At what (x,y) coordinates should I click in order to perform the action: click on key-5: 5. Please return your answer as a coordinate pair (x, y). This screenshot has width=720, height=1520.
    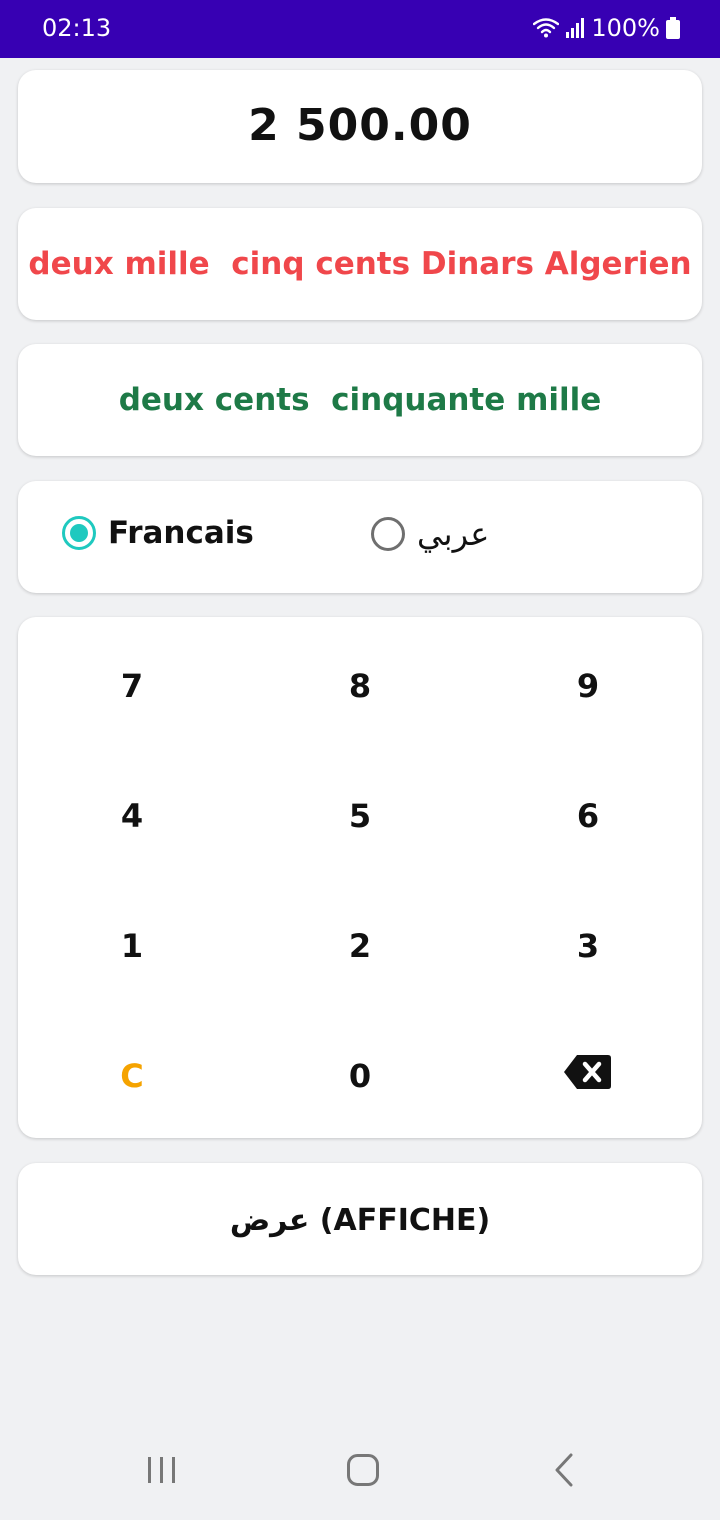
    Looking at the image, I should click on (360, 816).